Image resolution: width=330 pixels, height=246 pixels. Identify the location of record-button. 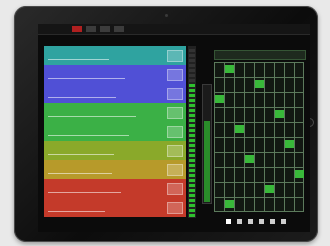
(77, 29).